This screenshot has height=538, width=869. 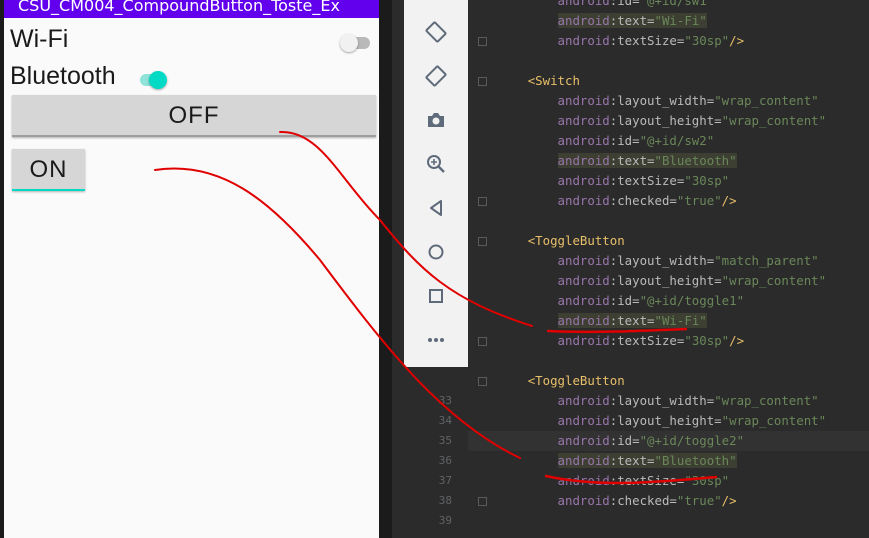 What do you see at coordinates (695, 160) in the screenshot?
I see `code-token: "Bluetooth"` at bounding box center [695, 160].